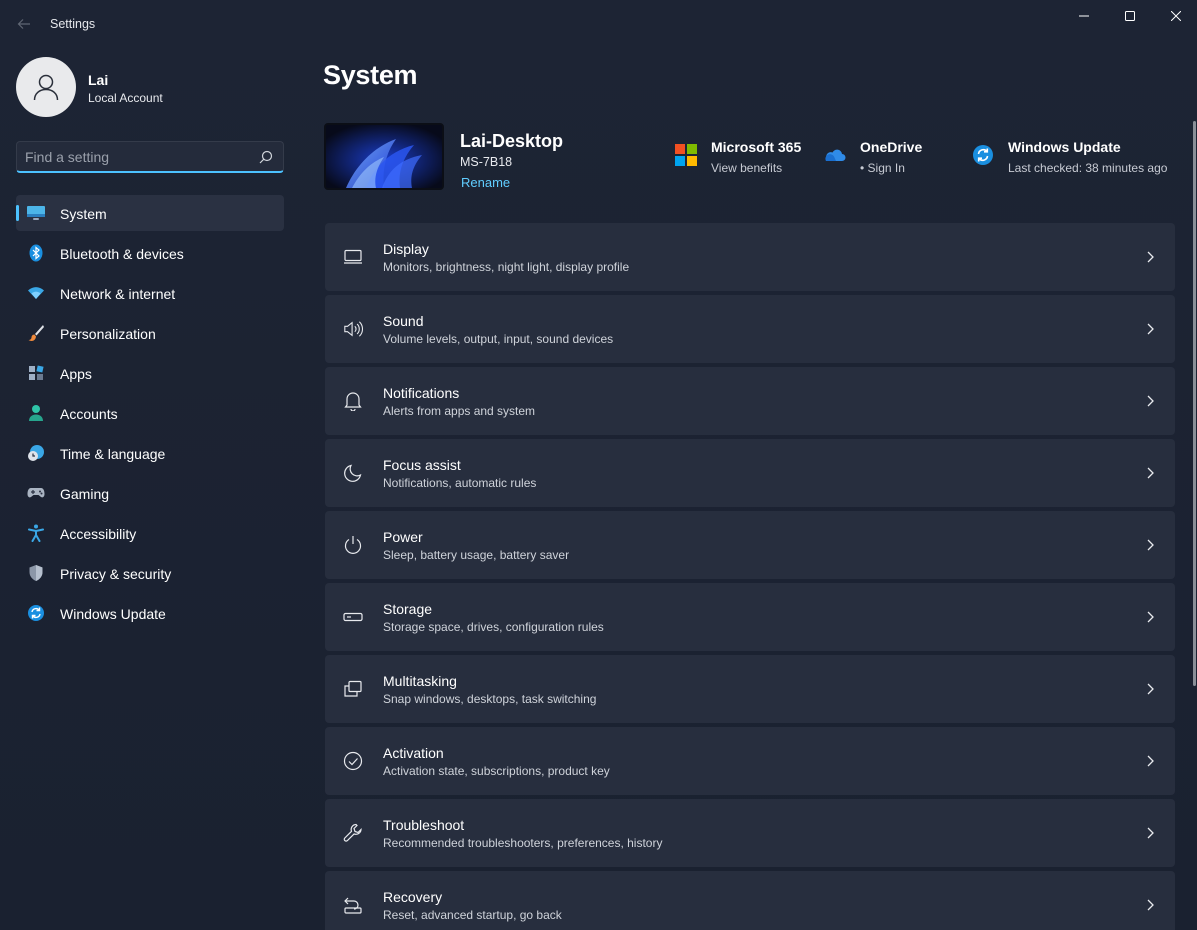 Image resolution: width=1197 pixels, height=930 pixels. I want to click on onedrive-cloud-icon, so click(835, 155).